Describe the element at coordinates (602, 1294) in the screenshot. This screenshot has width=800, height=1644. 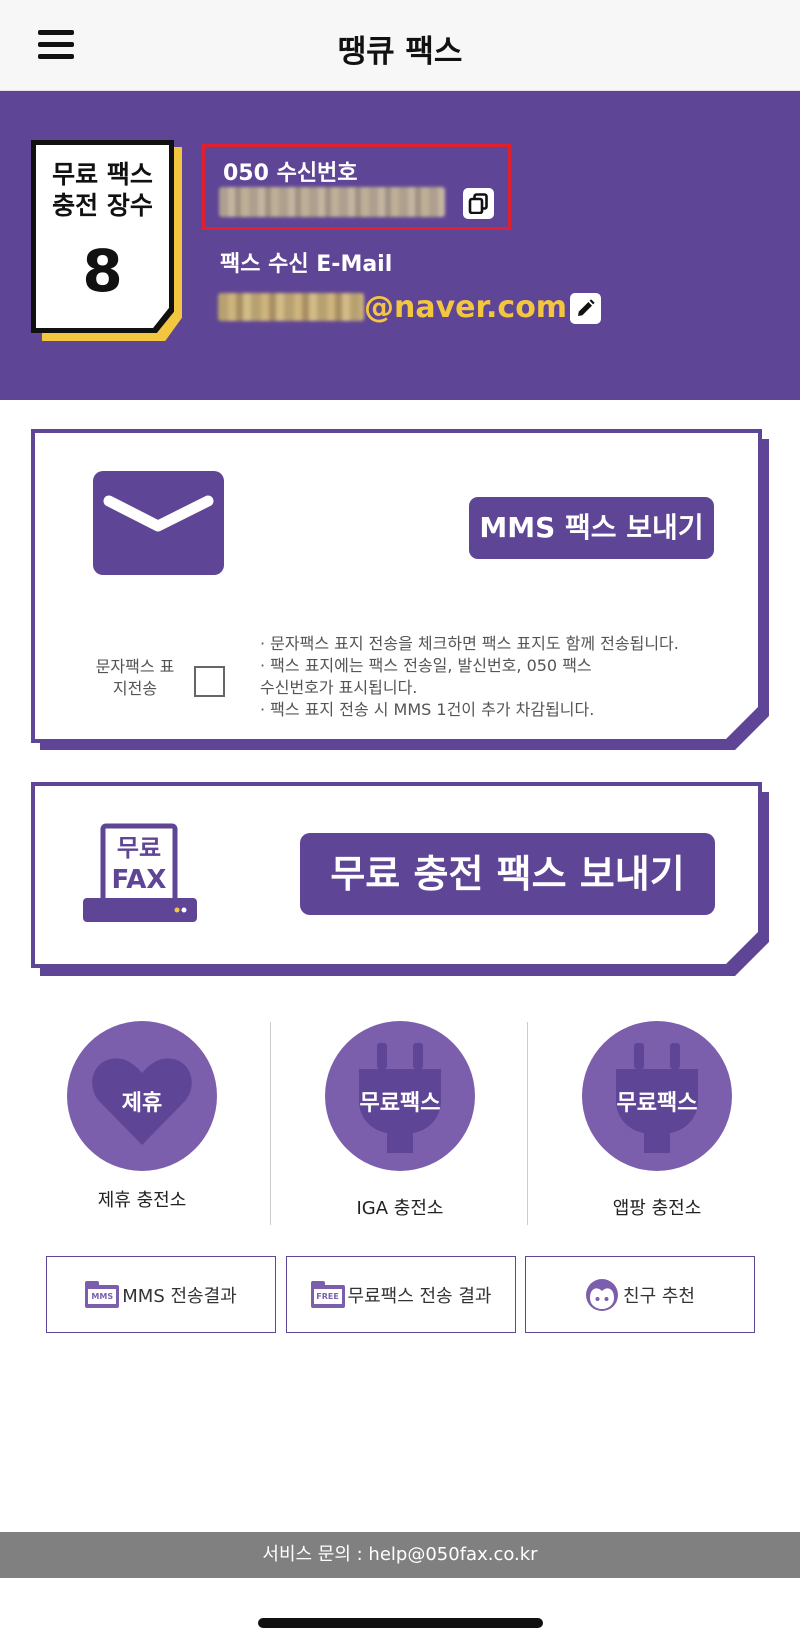
I see `face-icon` at that location.